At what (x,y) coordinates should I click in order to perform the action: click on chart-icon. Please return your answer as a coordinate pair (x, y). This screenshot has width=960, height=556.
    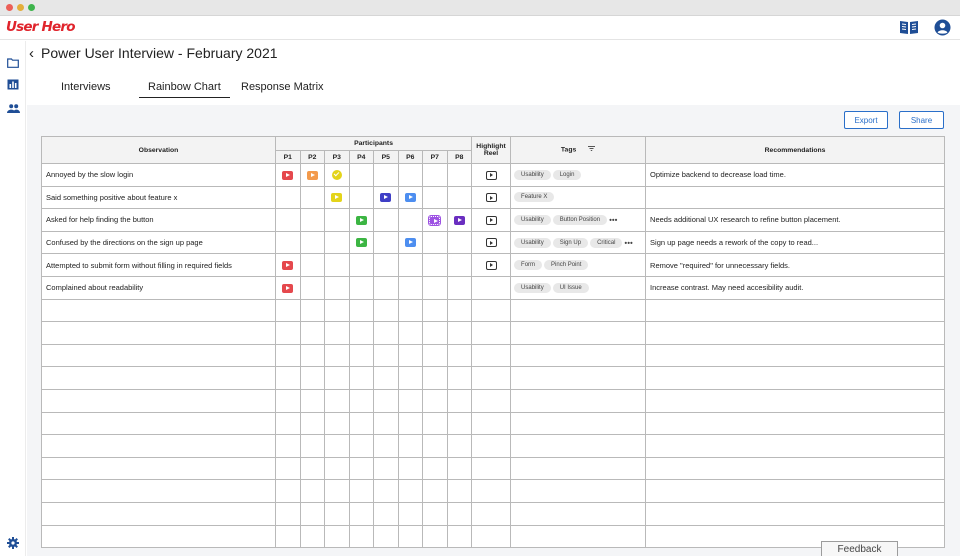
    Looking at the image, I should click on (13, 86).